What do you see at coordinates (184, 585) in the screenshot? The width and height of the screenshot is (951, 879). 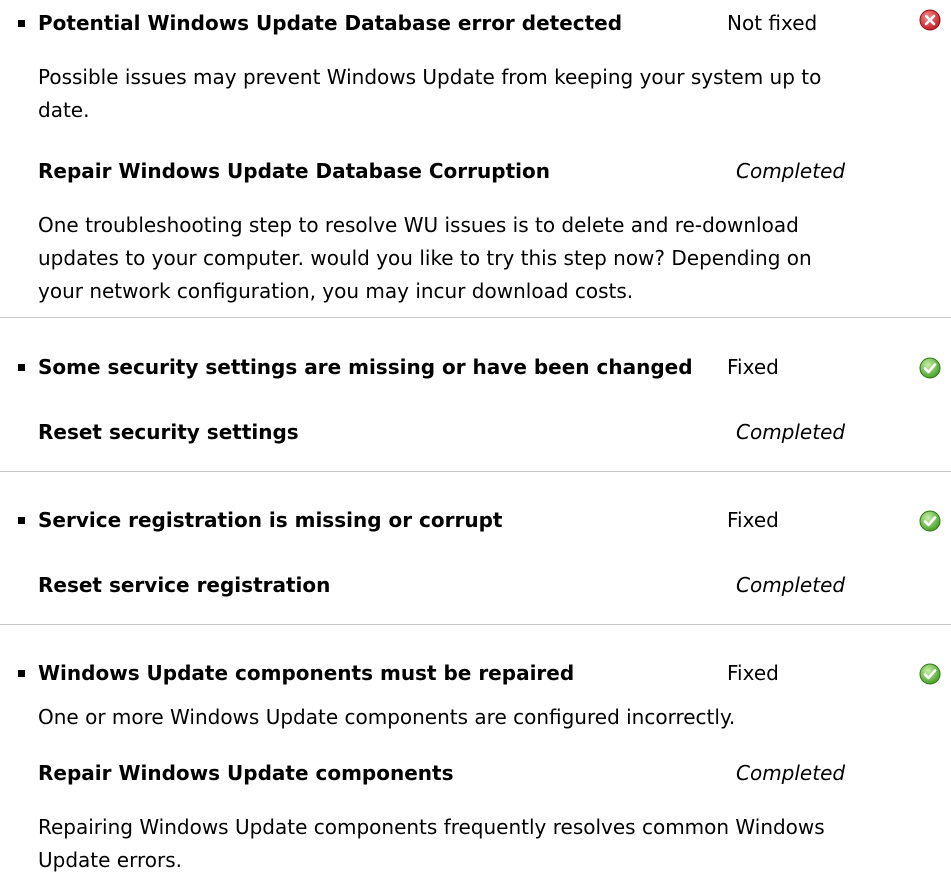 I see `step-title: Reset service registration` at bounding box center [184, 585].